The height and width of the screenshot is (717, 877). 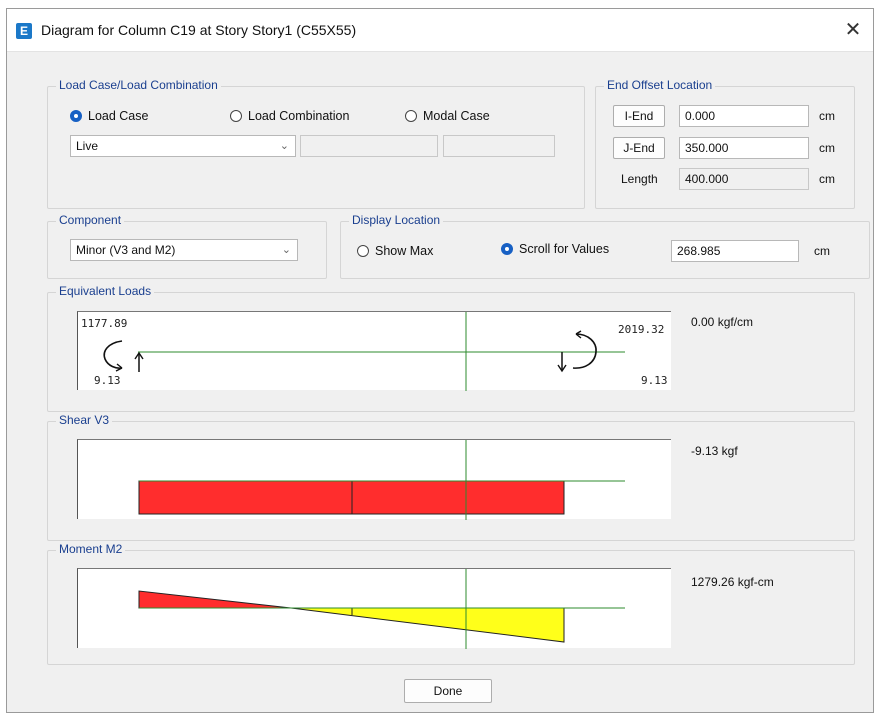 I want to click on component-group-label: Component, so click(x=90, y=220).